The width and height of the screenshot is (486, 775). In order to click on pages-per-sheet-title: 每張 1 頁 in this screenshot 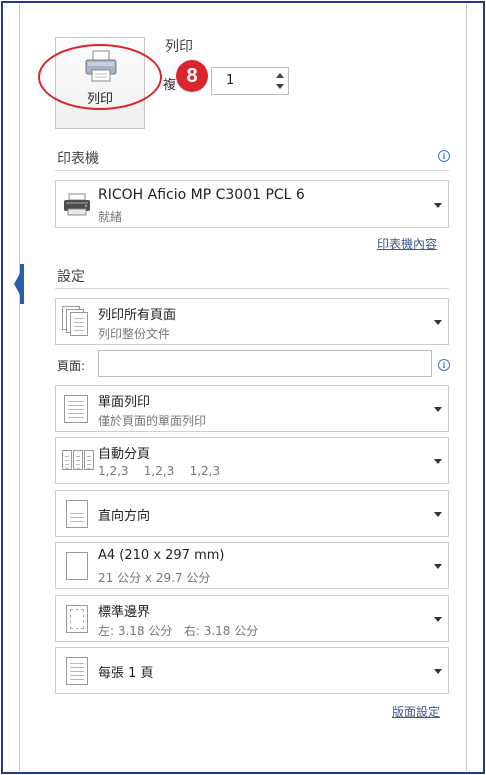, I will do `click(126, 673)`.